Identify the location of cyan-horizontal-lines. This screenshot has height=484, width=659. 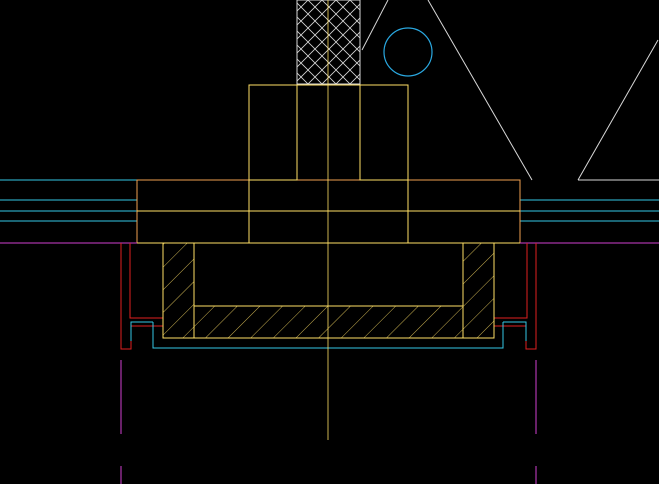
(329, 200).